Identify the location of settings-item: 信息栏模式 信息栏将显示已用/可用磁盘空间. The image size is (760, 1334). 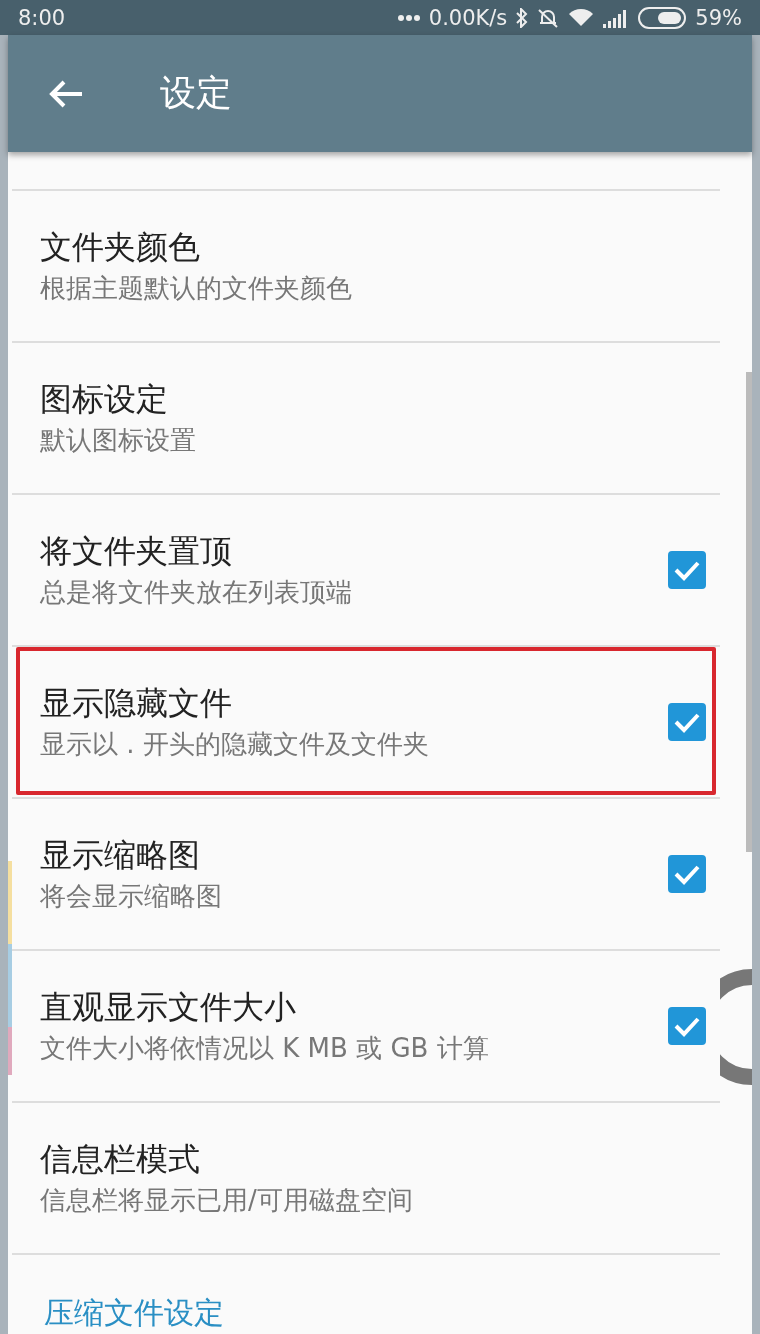
(366, 1179).